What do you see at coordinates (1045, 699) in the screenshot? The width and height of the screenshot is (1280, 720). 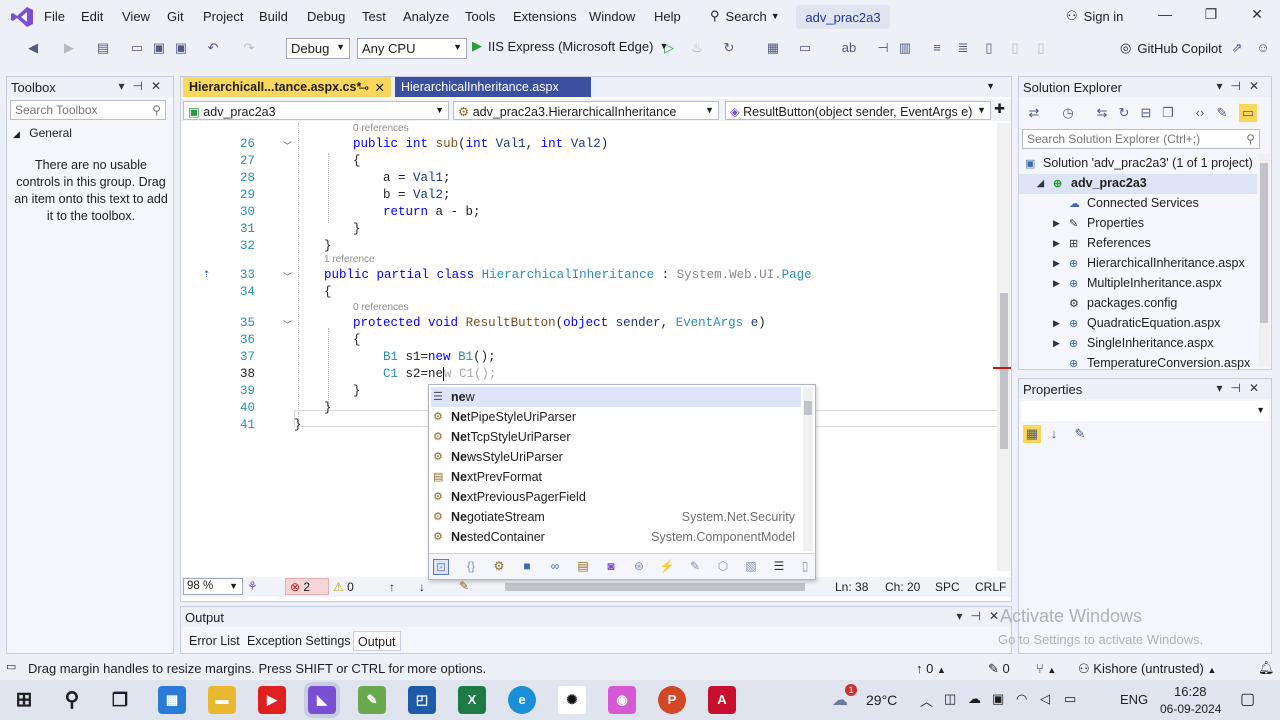 I see `volume-icon: ◁` at bounding box center [1045, 699].